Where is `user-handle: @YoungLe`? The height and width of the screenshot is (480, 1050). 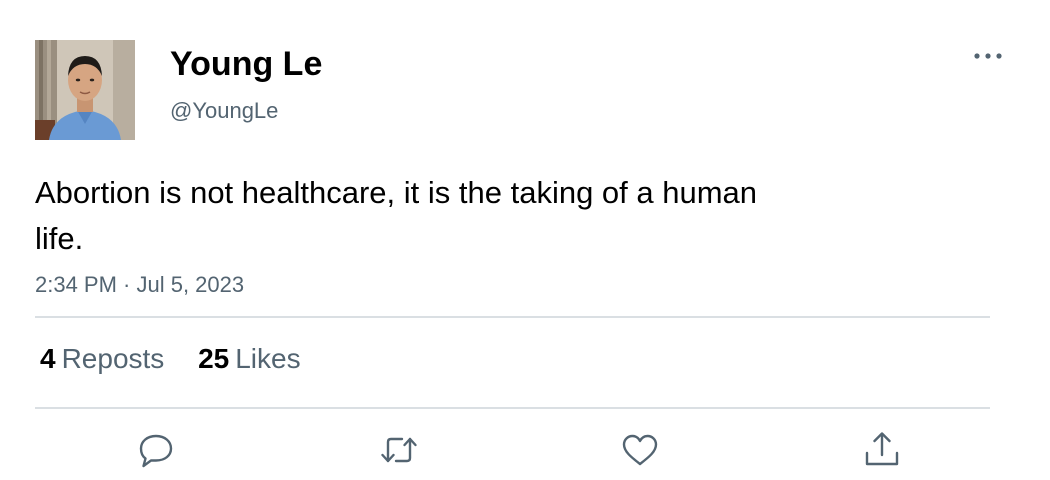 user-handle: @YoungLe is located at coordinates (224, 111).